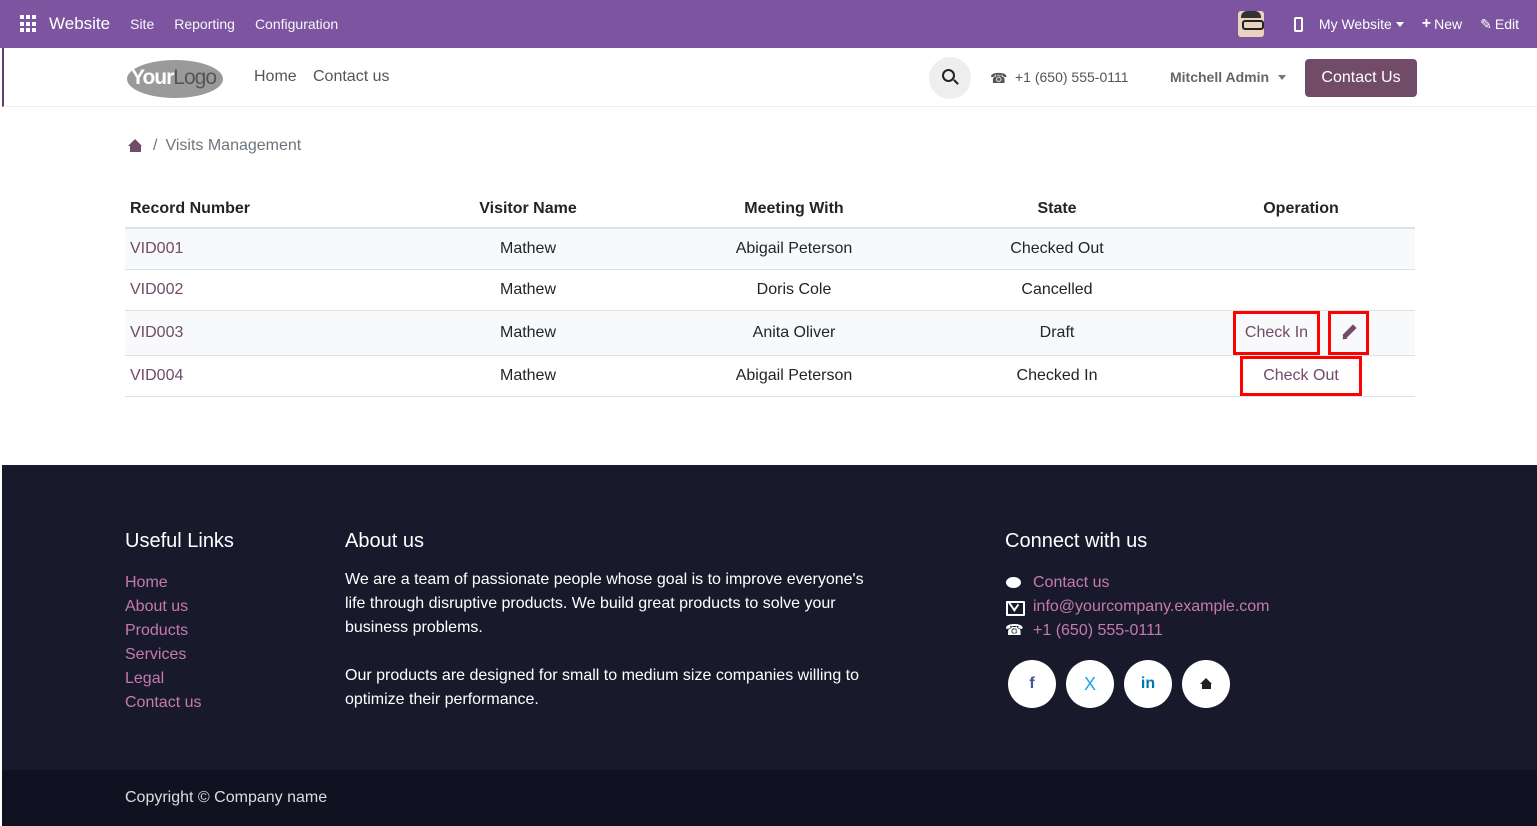  Describe the element at coordinates (794, 209) in the screenshot. I see `col-meeting-with: Meeting With` at that location.